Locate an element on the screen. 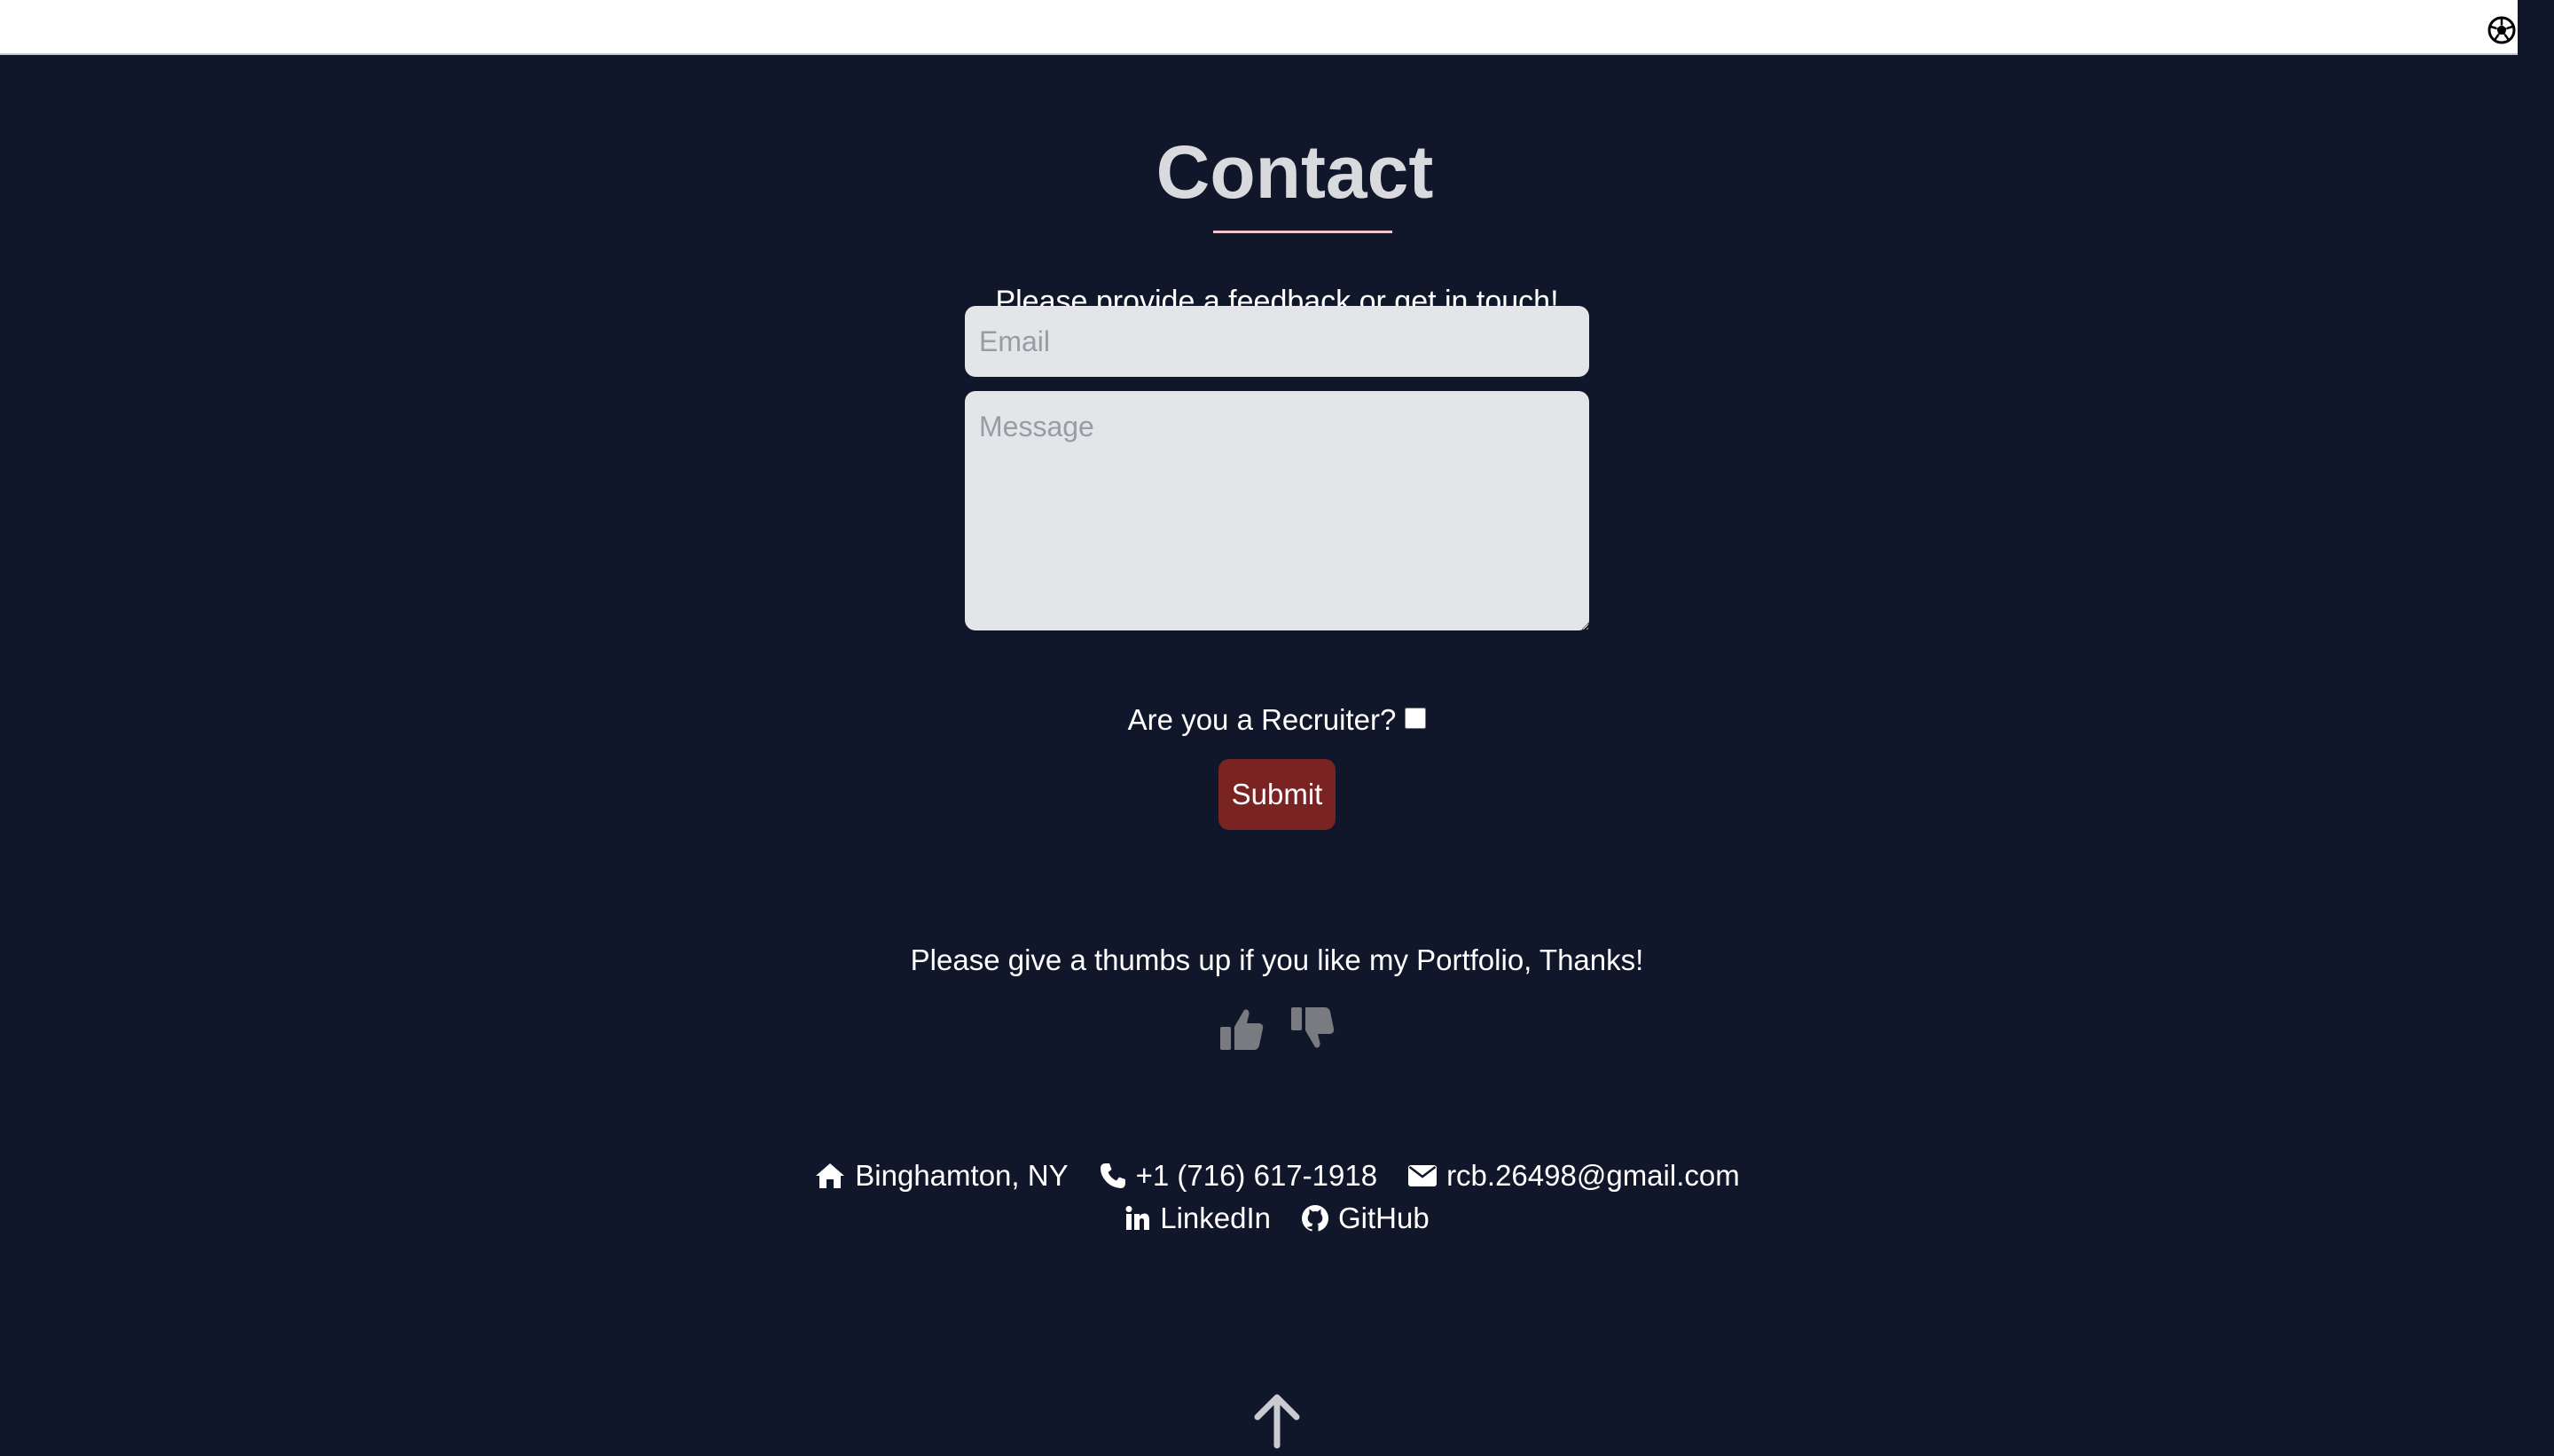  social-links-row: LinkedIn GitHub is located at coordinates (1277, 1218).